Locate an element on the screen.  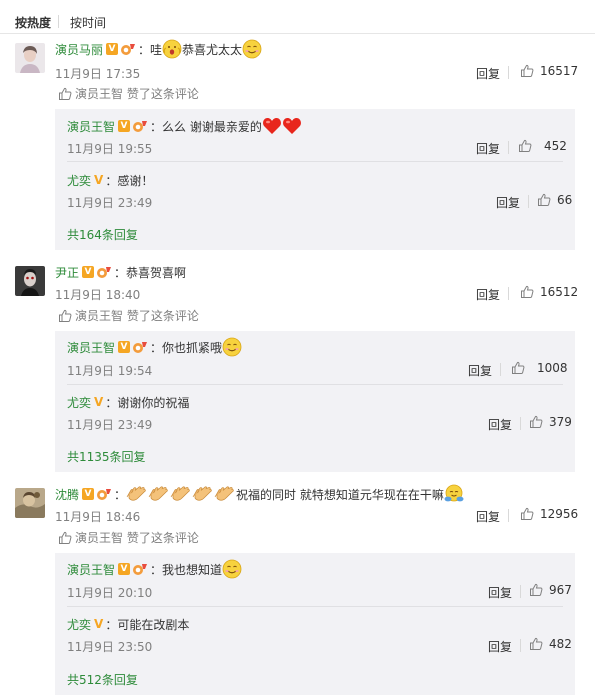
user-name: 沈腾 is located at coordinates (67, 494).